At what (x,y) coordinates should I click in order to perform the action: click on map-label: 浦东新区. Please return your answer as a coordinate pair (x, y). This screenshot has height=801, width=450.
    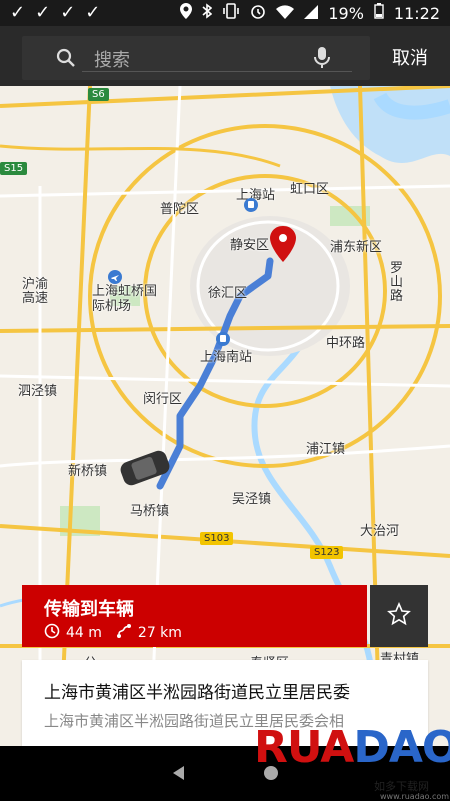
    Looking at the image, I should click on (356, 247).